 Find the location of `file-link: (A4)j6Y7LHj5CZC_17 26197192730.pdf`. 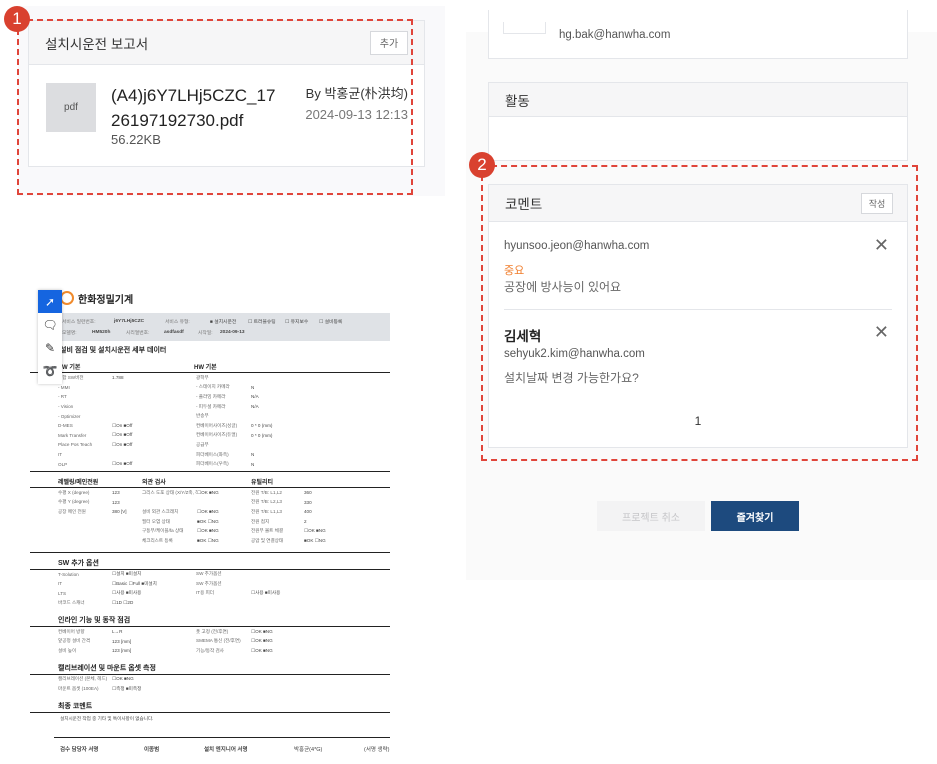

file-link: (A4)j6Y7LHj5CZC_17 26197192730.pdf is located at coordinates (193, 108).